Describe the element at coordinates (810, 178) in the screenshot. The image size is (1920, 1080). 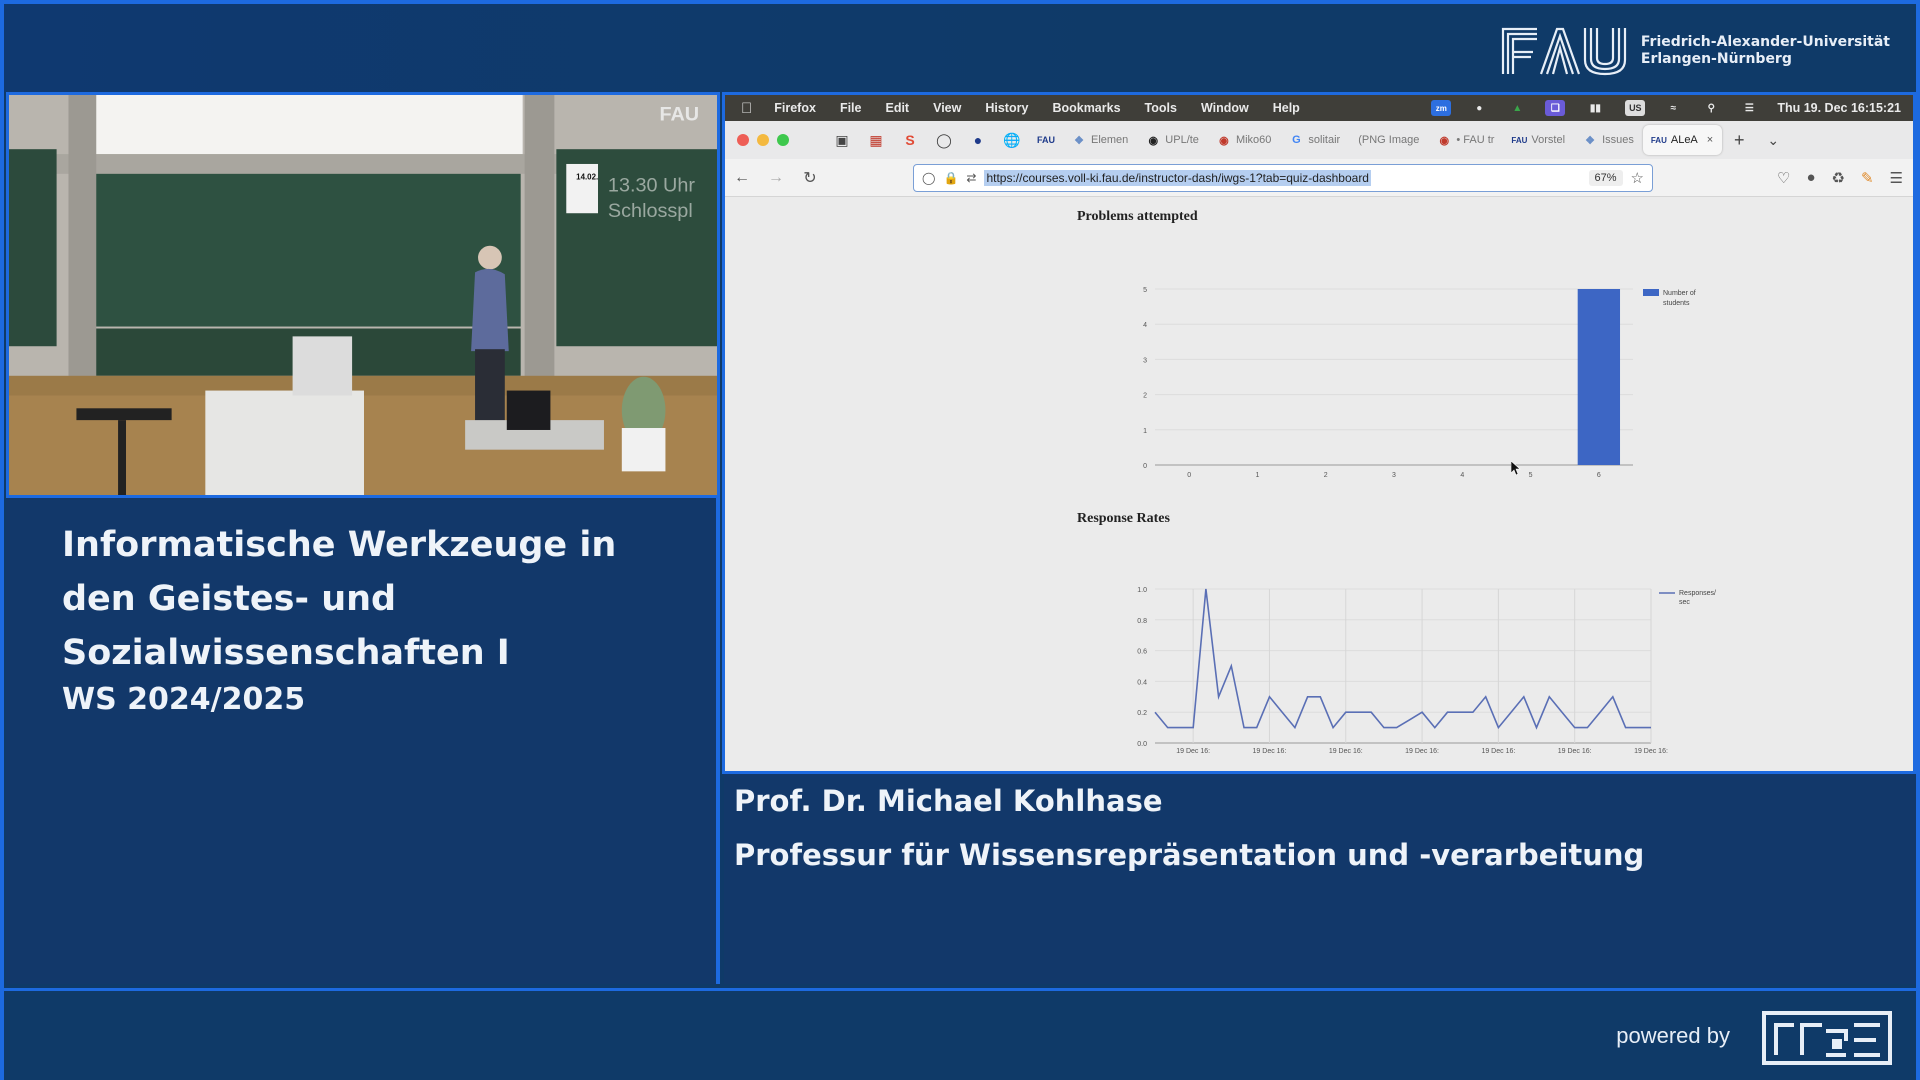
I see `reload-button: ↻` at that location.